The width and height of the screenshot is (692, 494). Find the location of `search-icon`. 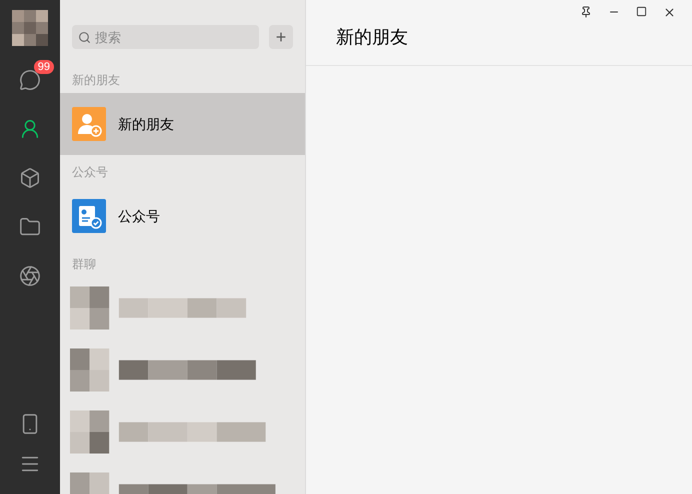

search-icon is located at coordinates (84, 37).